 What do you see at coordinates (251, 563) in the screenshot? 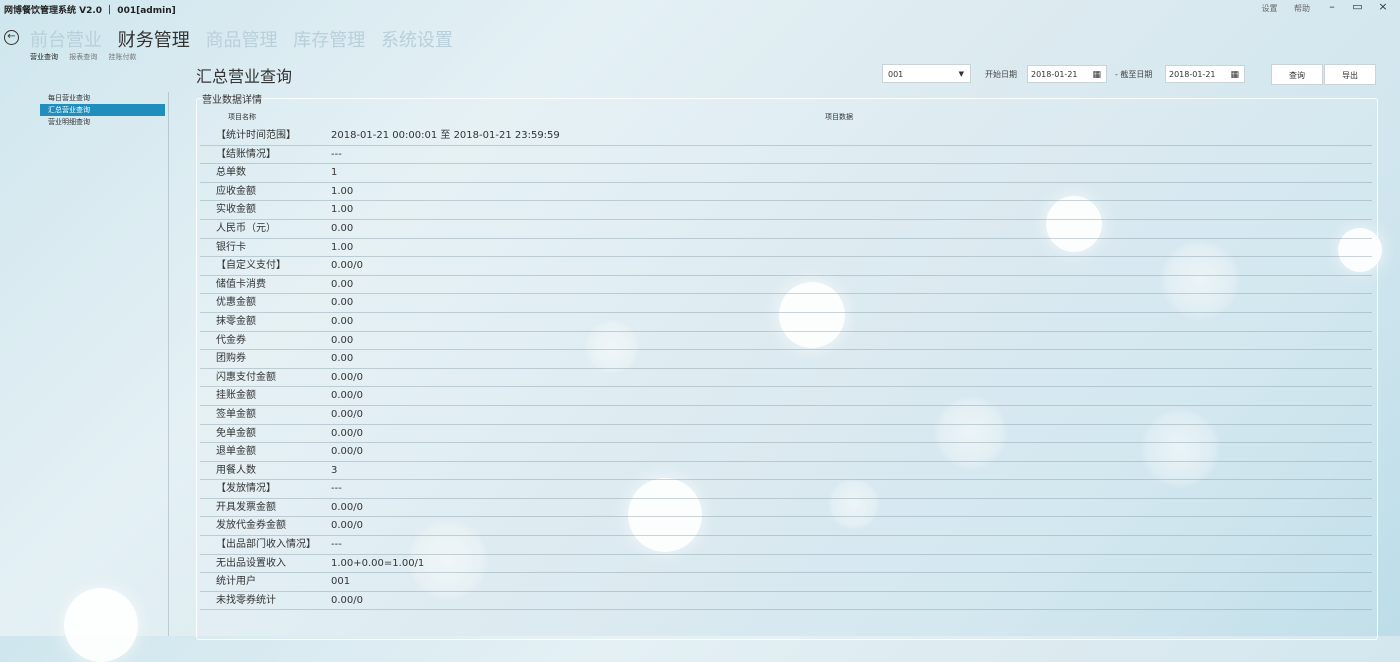
I see `row-item-name: 无出品设置收入` at bounding box center [251, 563].